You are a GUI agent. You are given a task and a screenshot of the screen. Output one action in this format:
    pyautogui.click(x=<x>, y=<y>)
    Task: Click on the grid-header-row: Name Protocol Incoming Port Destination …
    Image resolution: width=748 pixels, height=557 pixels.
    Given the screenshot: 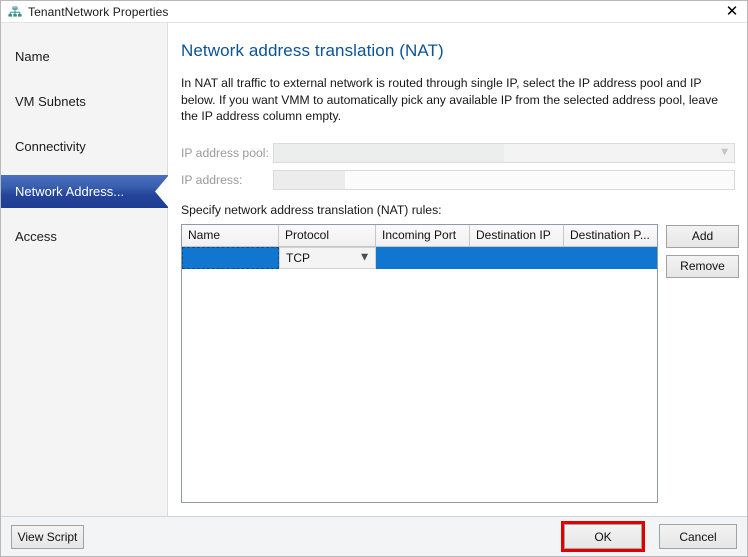 What is the action you would take?
    pyautogui.click(x=419, y=235)
    